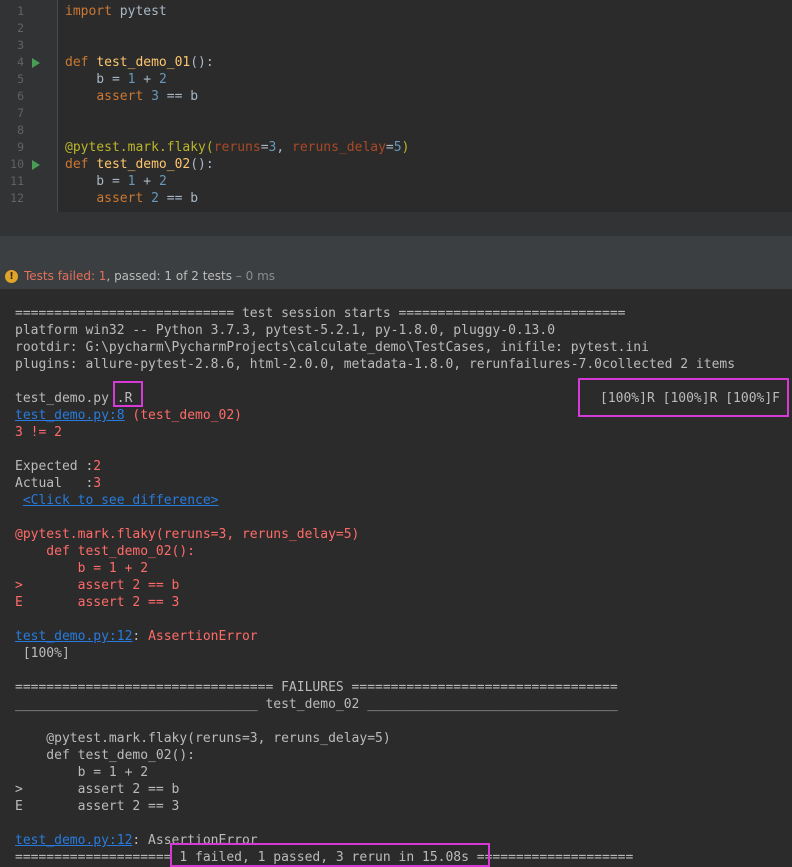  Describe the element at coordinates (20, 62) in the screenshot. I see `line-number: 4` at that location.